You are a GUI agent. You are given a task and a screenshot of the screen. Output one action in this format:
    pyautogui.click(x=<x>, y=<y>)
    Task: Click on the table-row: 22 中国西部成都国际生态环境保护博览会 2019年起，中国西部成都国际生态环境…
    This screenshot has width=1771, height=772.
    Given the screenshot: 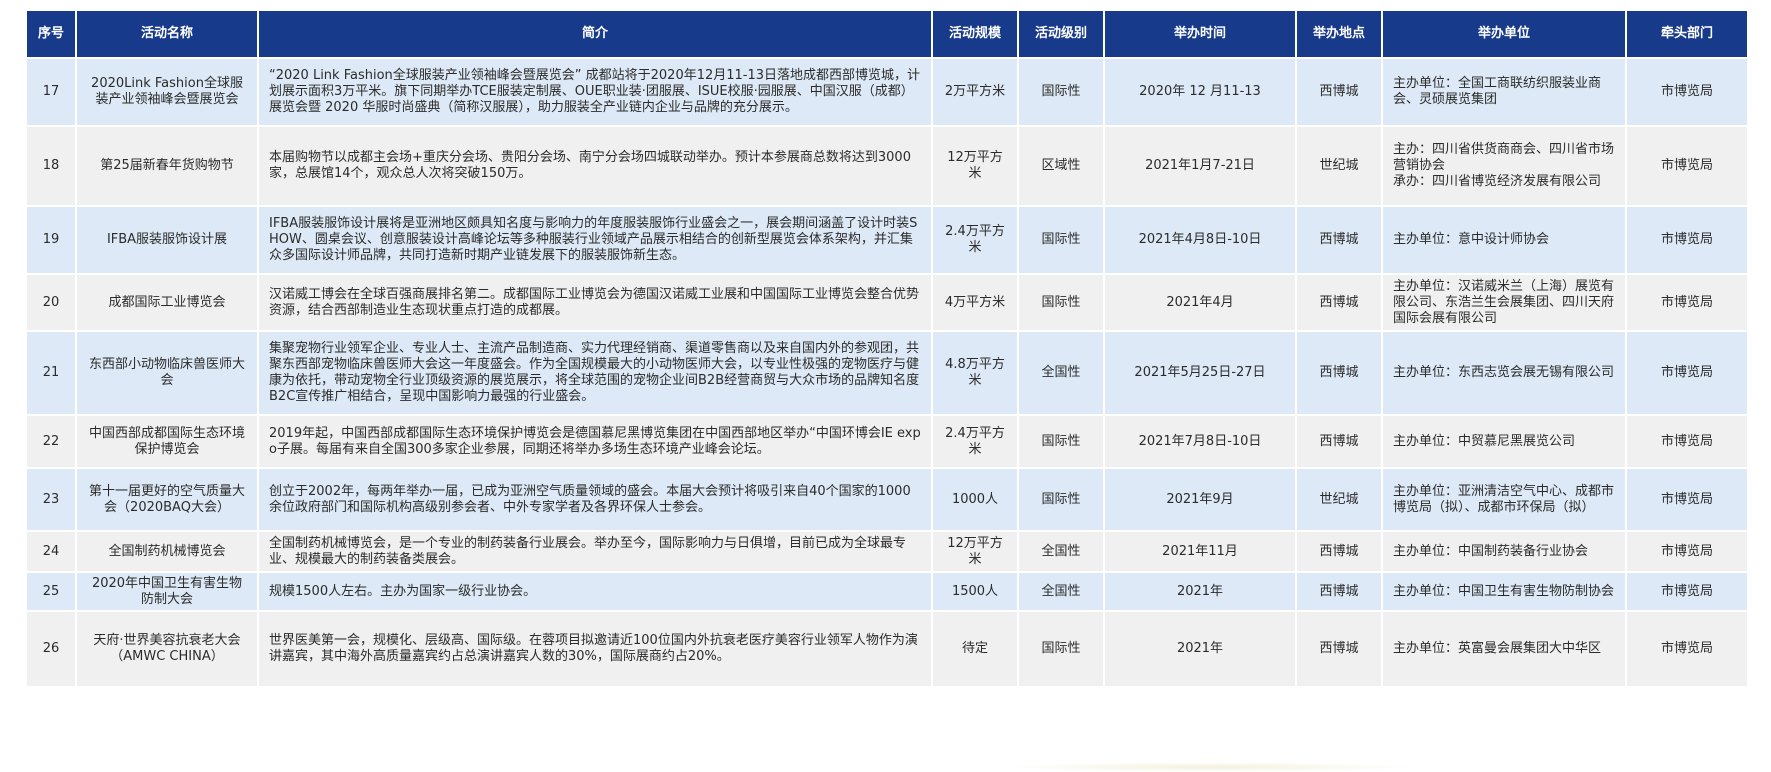 What is the action you would take?
    pyautogui.click(x=887, y=441)
    